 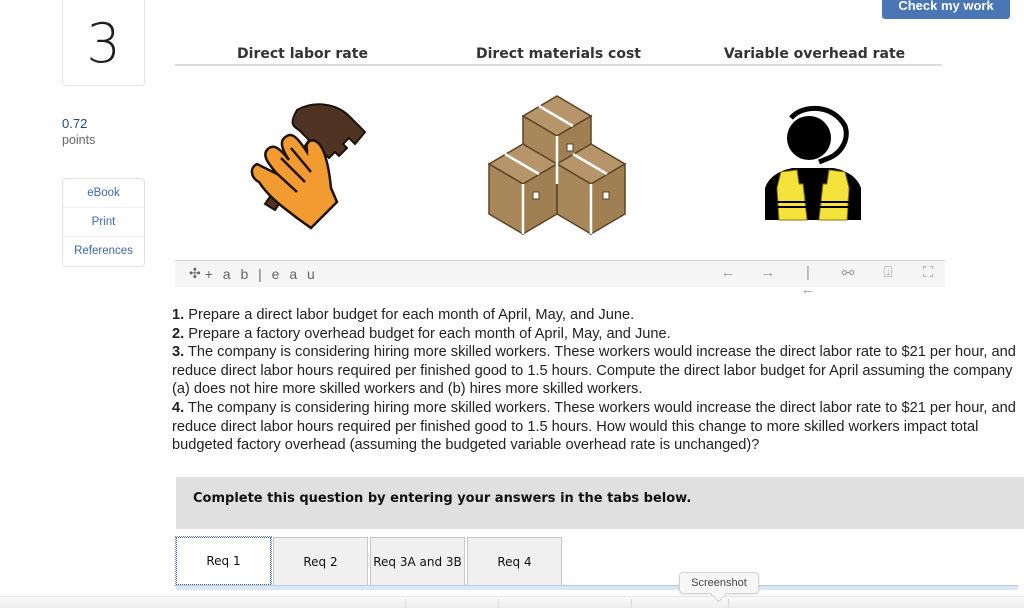 I want to click on screenshot-tooltip: Screenshot, so click(x=719, y=583).